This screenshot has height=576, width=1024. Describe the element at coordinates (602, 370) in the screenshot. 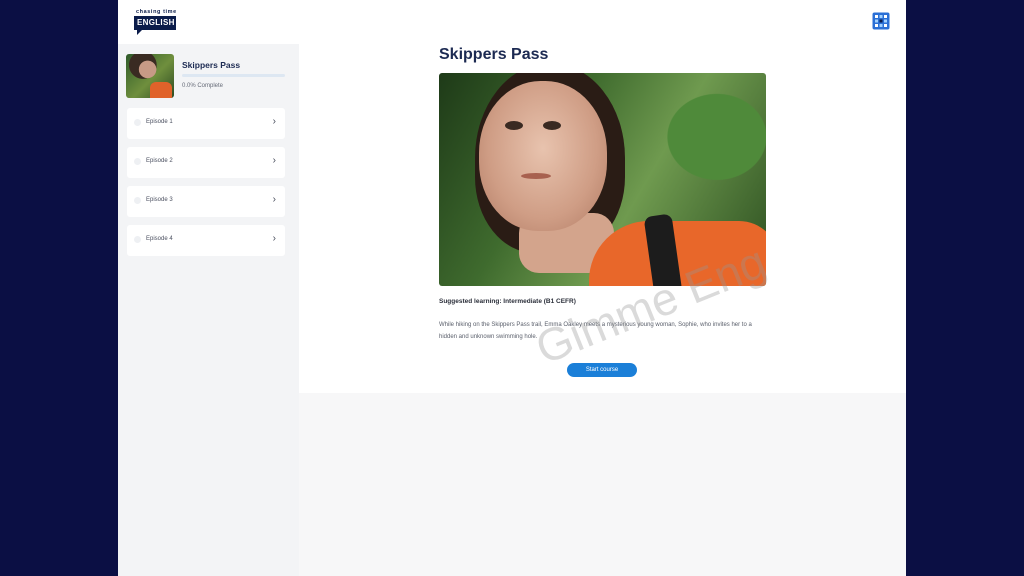

I see `start-course-button: Start course` at that location.